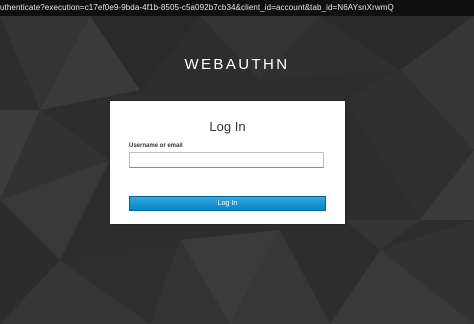 The height and width of the screenshot is (324, 474). I want to click on username-input, so click(226, 160).